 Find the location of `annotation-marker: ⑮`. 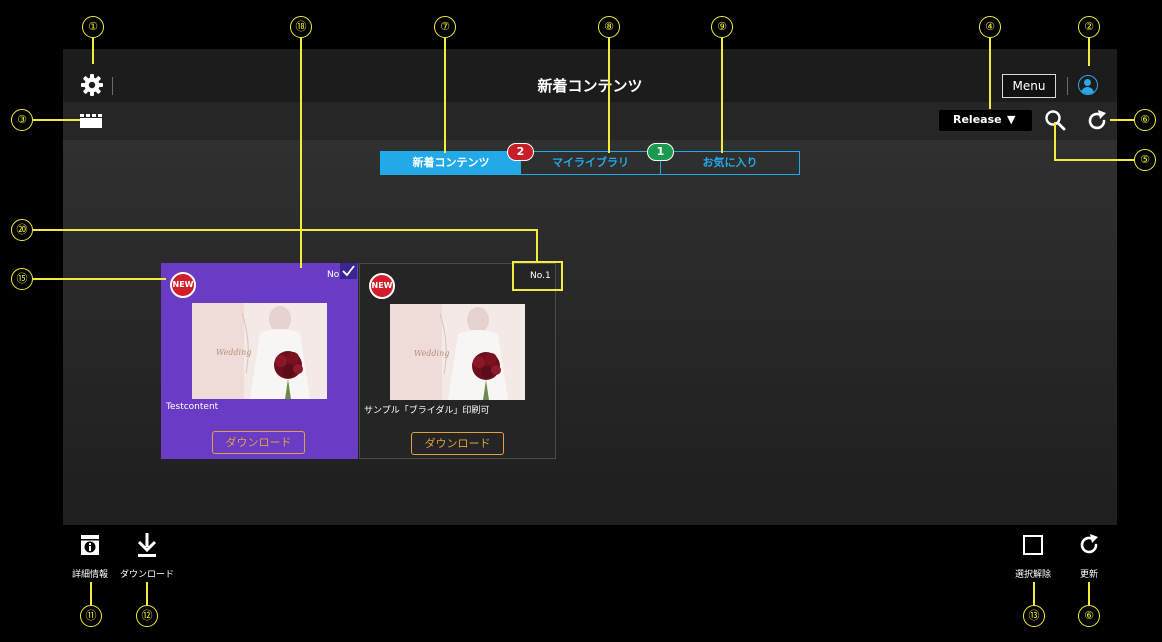

annotation-marker: ⑮ is located at coordinates (22, 279).